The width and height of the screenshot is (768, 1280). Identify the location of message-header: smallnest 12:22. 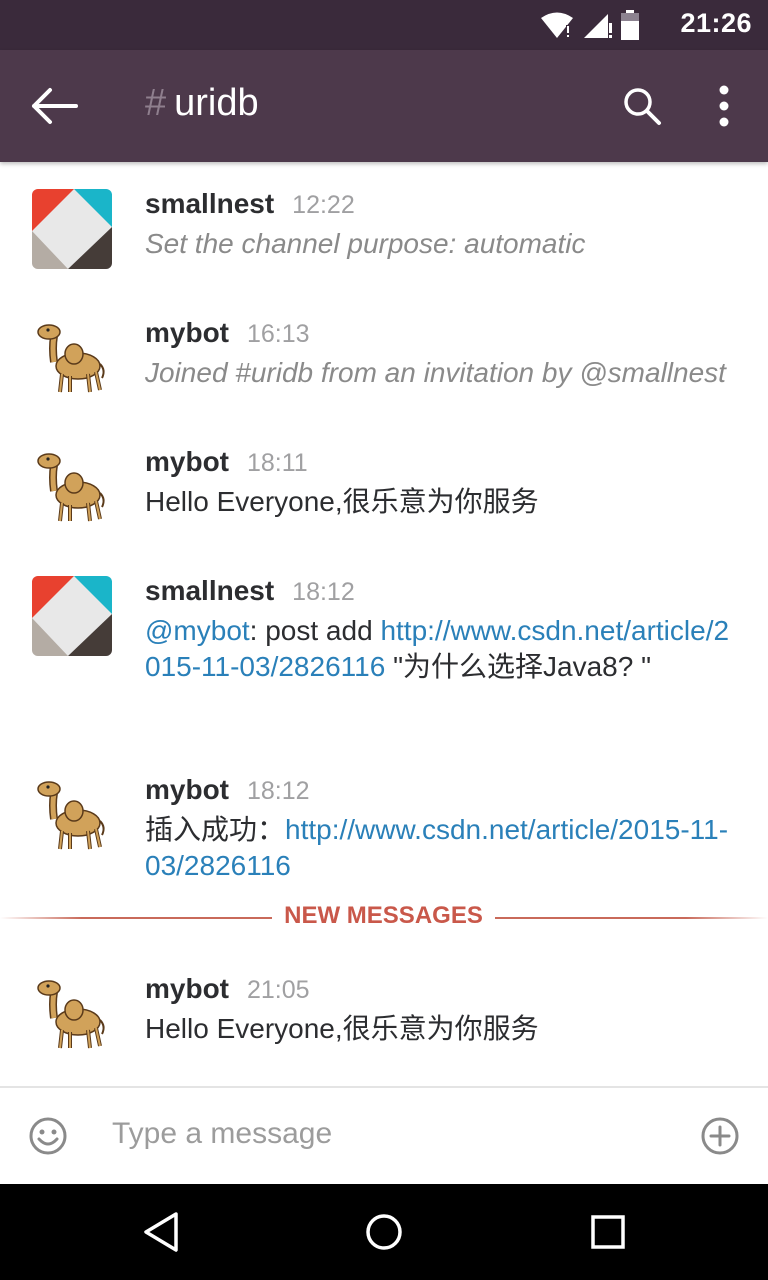
(250, 204).